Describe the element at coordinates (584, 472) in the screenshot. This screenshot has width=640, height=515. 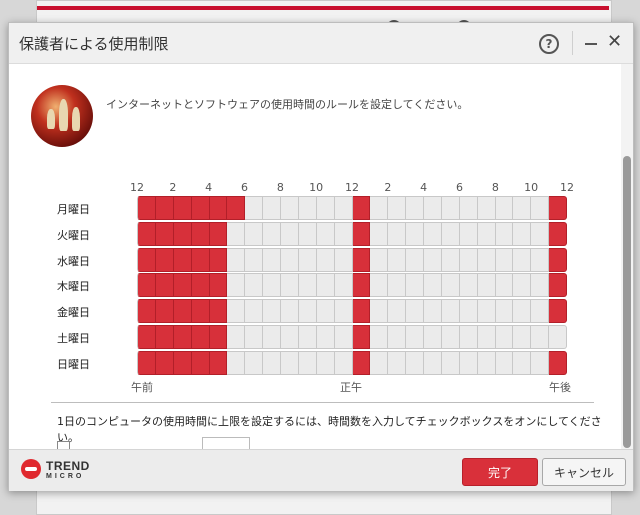
I see `cancel-button: キャンセル` at that location.